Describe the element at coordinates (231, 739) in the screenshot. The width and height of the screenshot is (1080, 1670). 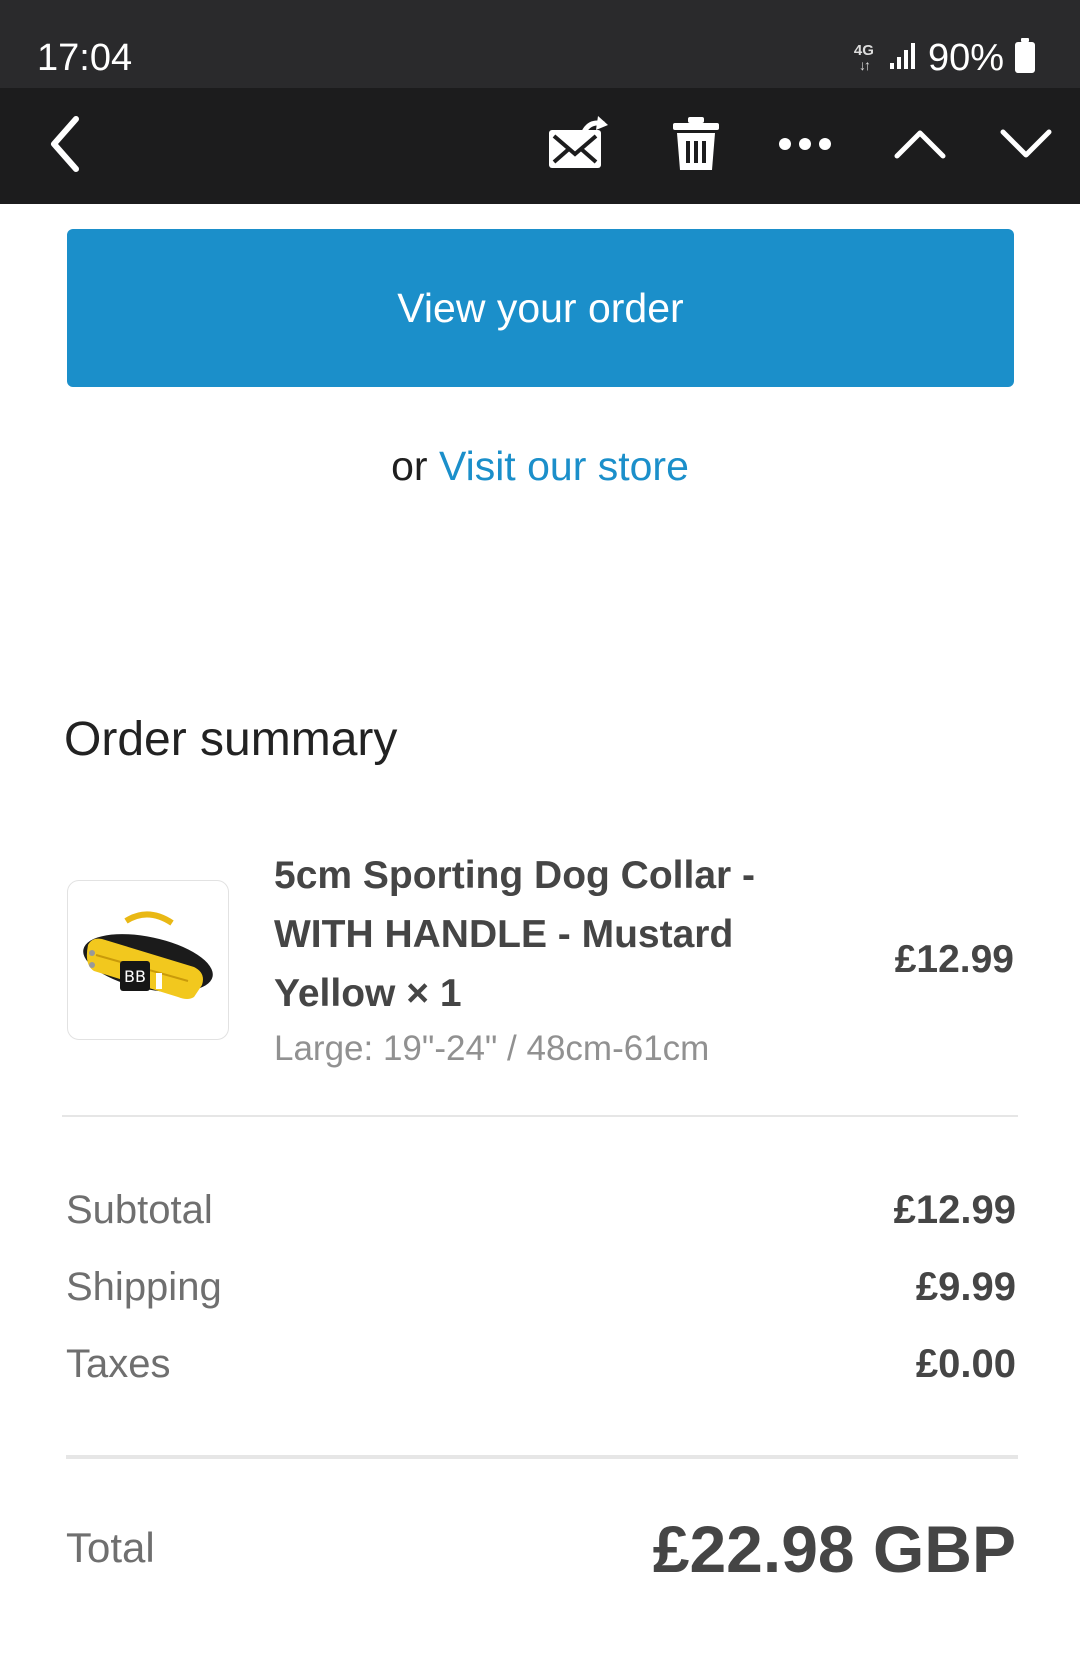
I see `order-summary-title: Order summary` at that location.